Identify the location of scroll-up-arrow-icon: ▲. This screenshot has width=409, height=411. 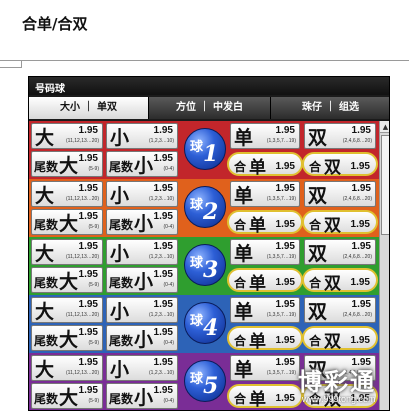
(384, 127).